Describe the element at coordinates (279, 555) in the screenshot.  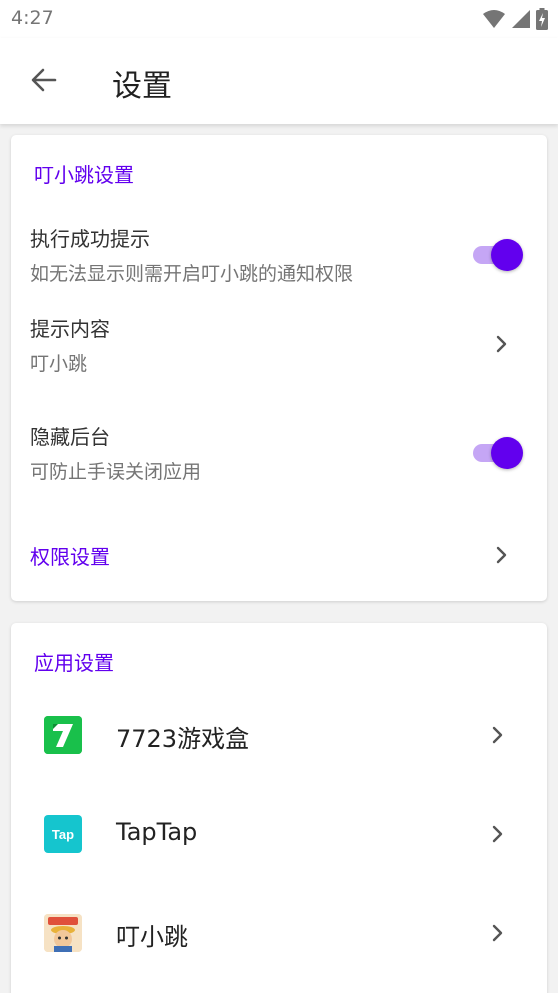
I see `permission-settings-row: 权限设置` at that location.